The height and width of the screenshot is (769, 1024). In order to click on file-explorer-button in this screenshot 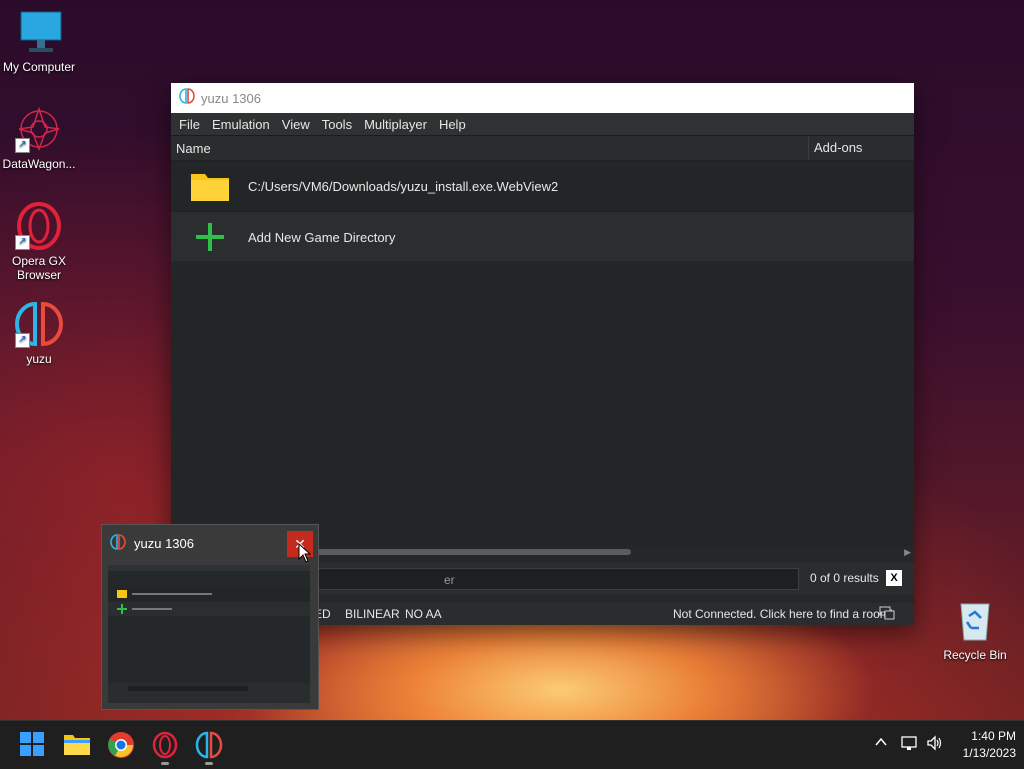, I will do `click(77, 745)`.